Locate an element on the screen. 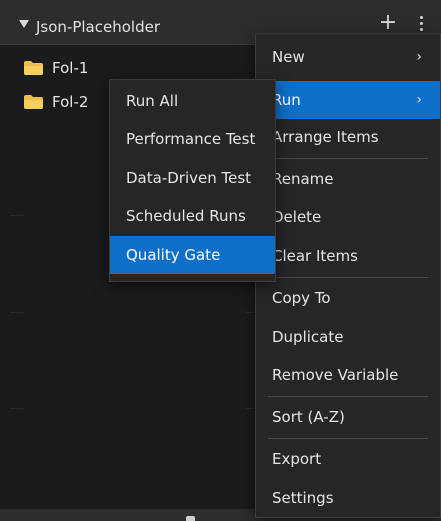 Image resolution: width=441 pixels, height=521 pixels. menu-item-settings: Settings is located at coordinates (348, 498).